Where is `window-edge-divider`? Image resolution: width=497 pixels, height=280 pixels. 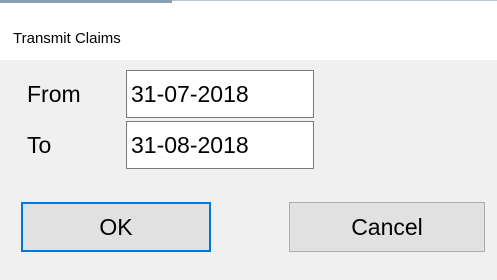
window-edge-divider is located at coordinates (86, 1).